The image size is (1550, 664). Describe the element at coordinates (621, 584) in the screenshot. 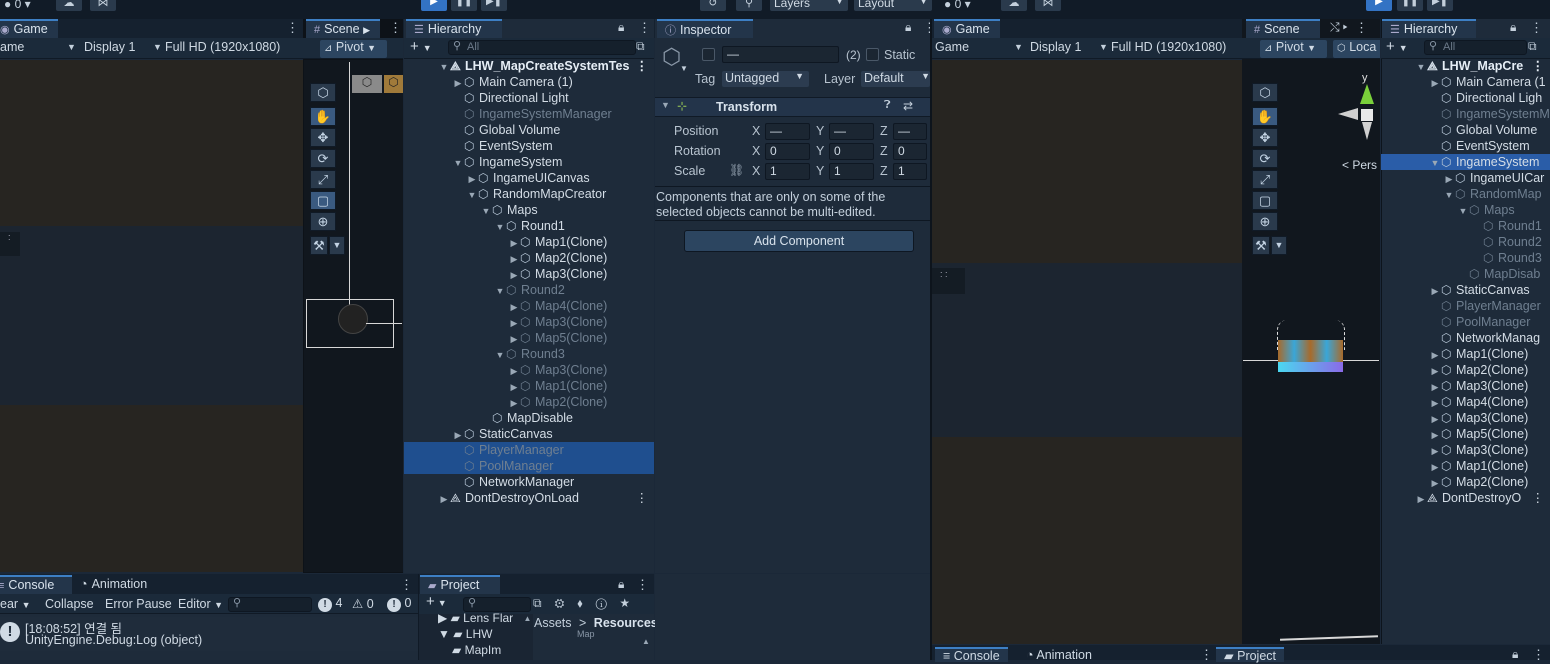

I see `lock-icon: 🔒︎` at that location.